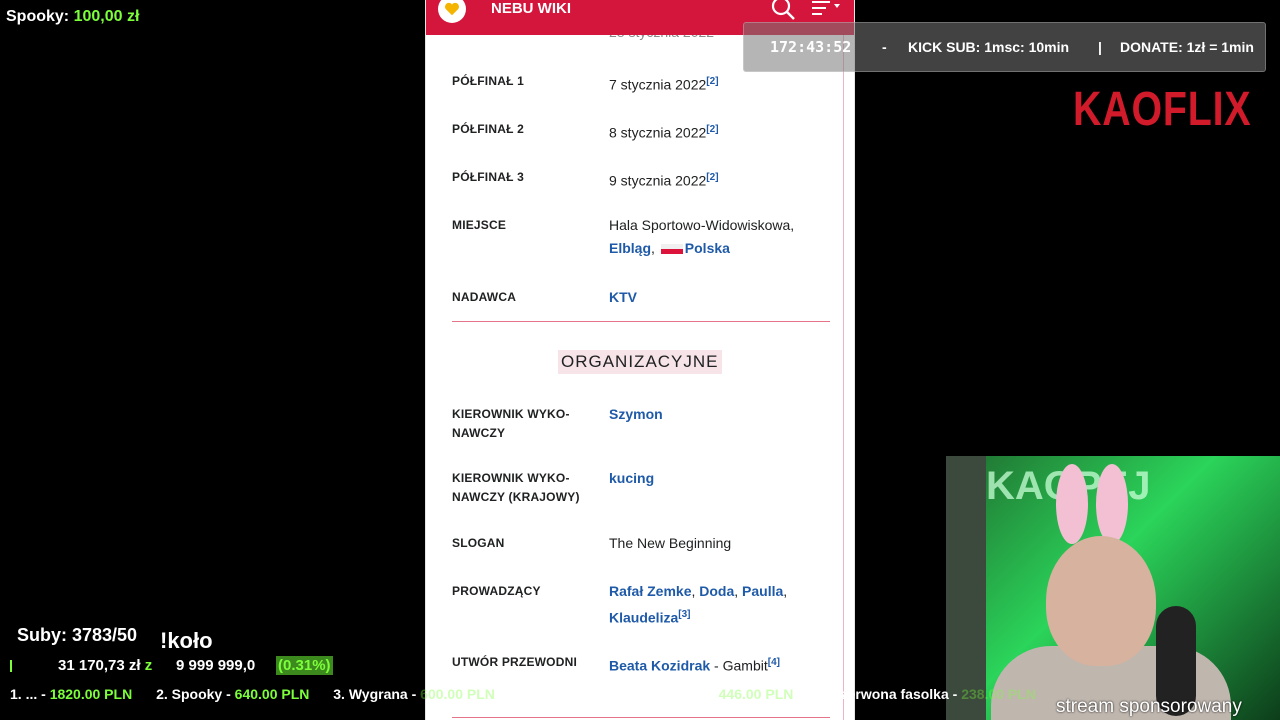  What do you see at coordinates (173, 666) in the screenshot?
I see `donation-goal: 31 170,73 zł z 9 999 999,0 (0.31%)` at bounding box center [173, 666].